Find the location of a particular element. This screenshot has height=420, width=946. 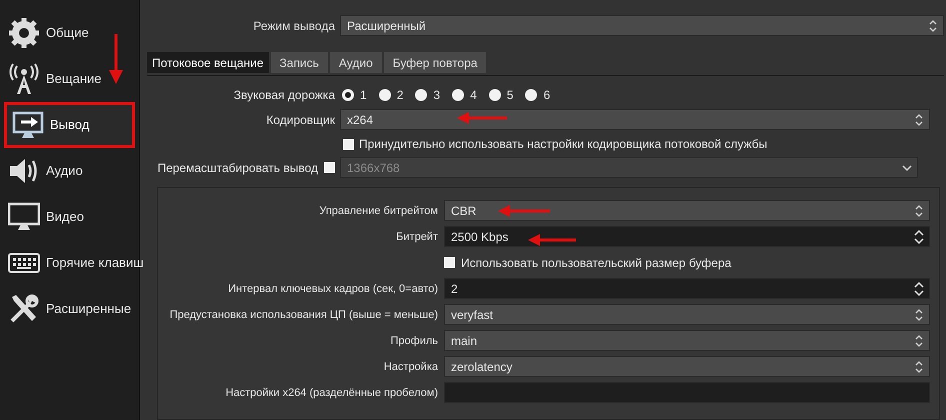

field-label: Перемасштабировать вывод is located at coordinates (237, 168).